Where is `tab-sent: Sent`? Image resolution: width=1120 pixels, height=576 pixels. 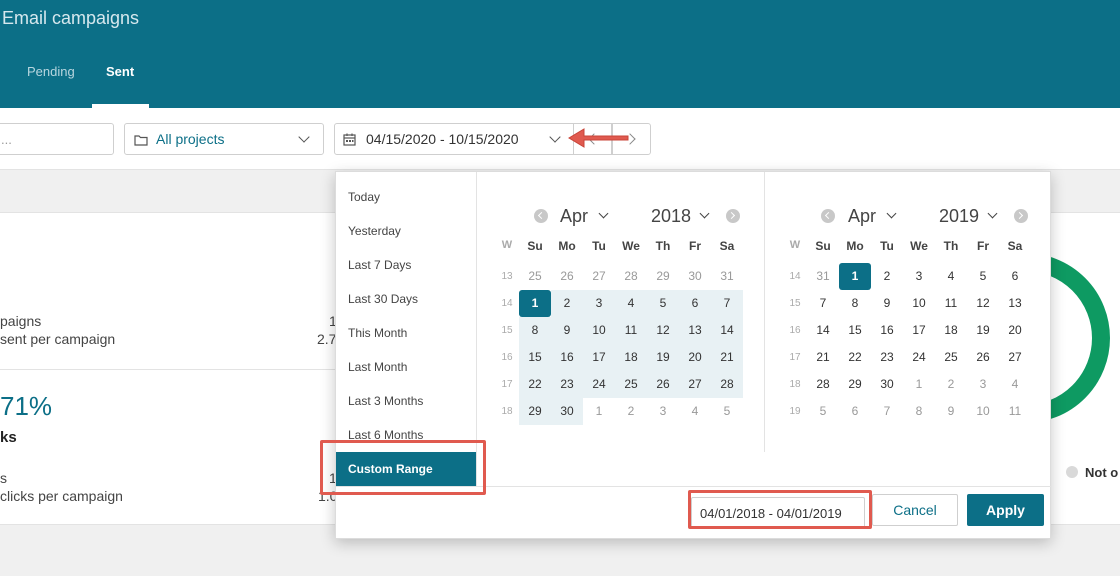
tab-sent: Sent is located at coordinates (120, 71).